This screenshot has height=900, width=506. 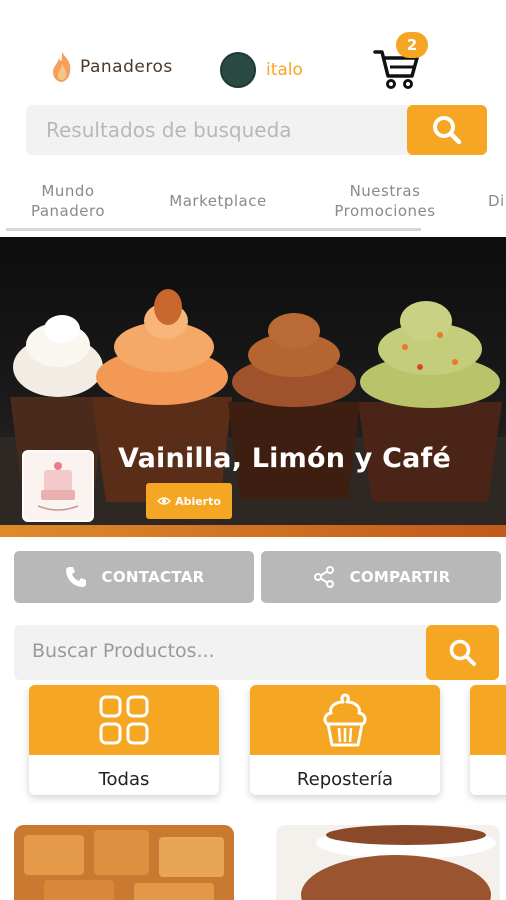 What do you see at coordinates (124, 779) in the screenshot?
I see `category-label: Todas` at bounding box center [124, 779].